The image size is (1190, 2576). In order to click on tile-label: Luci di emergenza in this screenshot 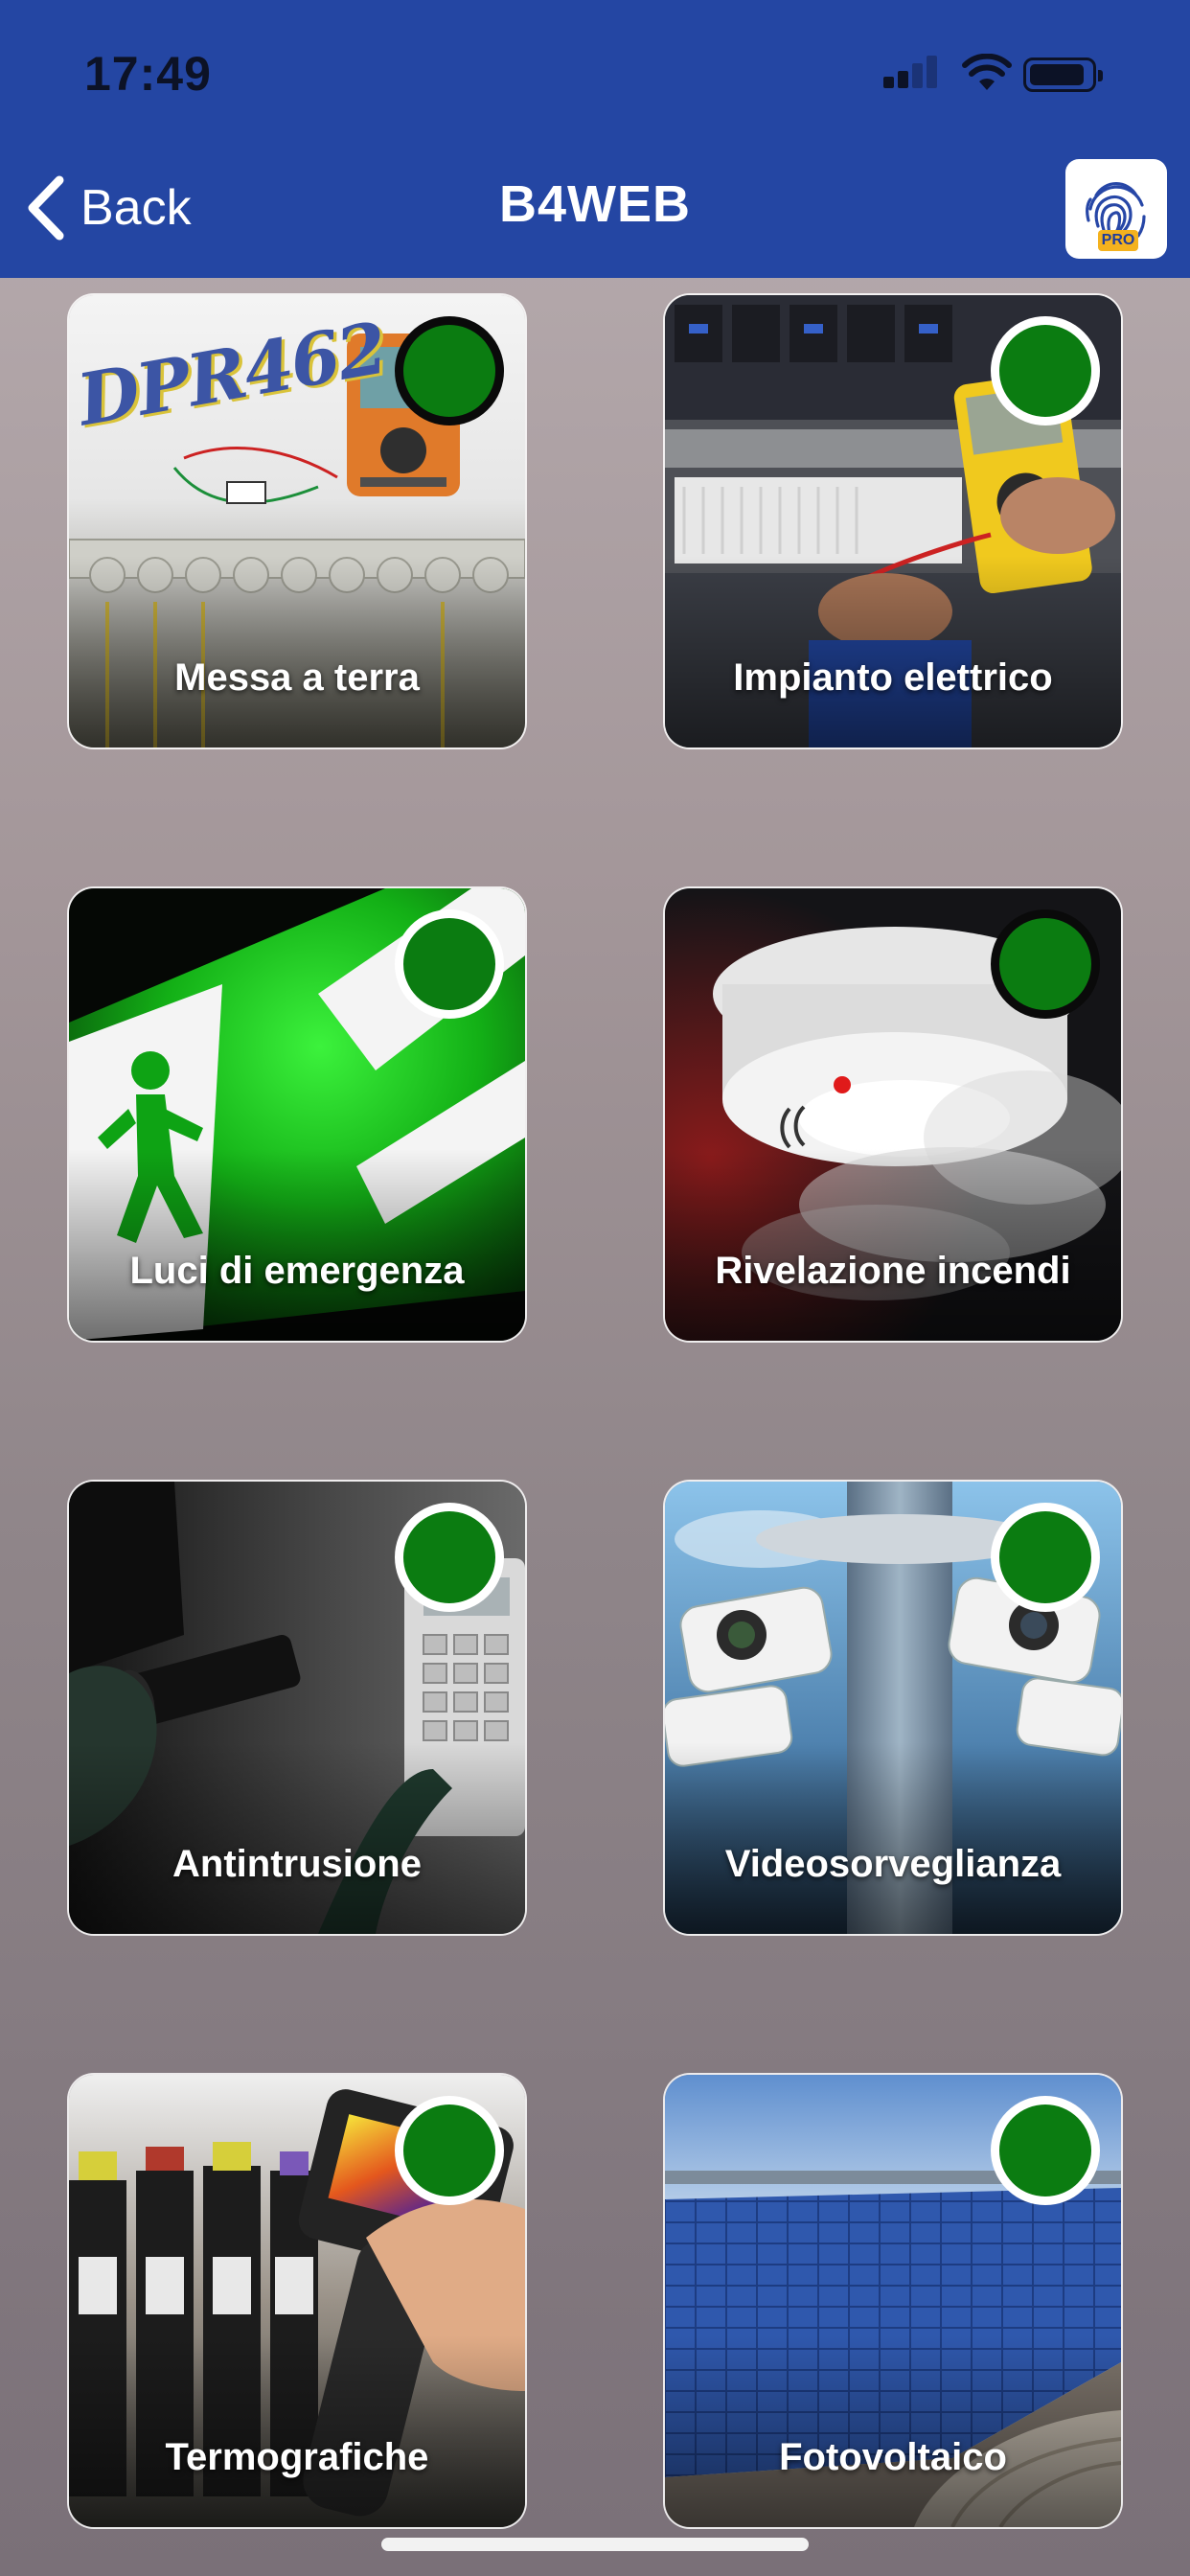, I will do `click(297, 1271)`.